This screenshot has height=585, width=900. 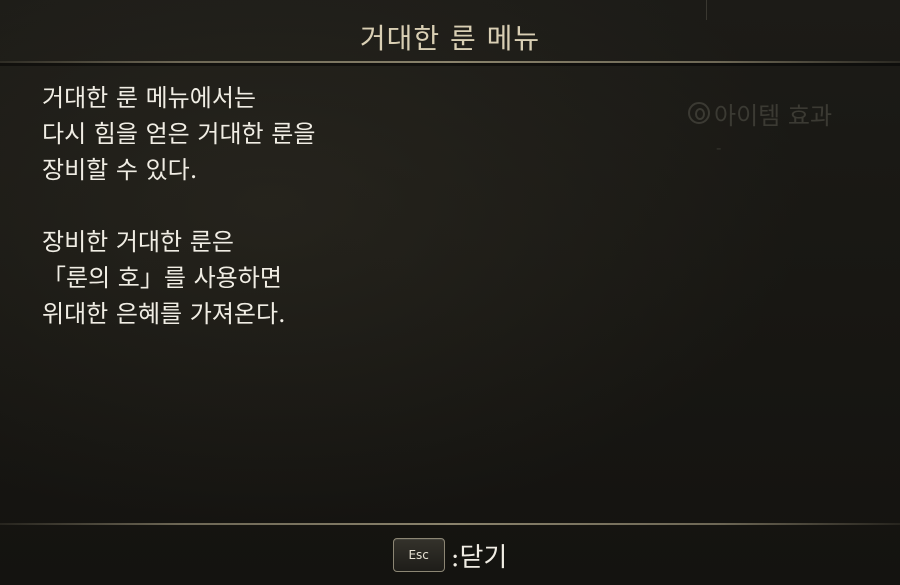 I want to click on body-line: 거대한 룬 메뉴에서는, so click(x=149, y=98).